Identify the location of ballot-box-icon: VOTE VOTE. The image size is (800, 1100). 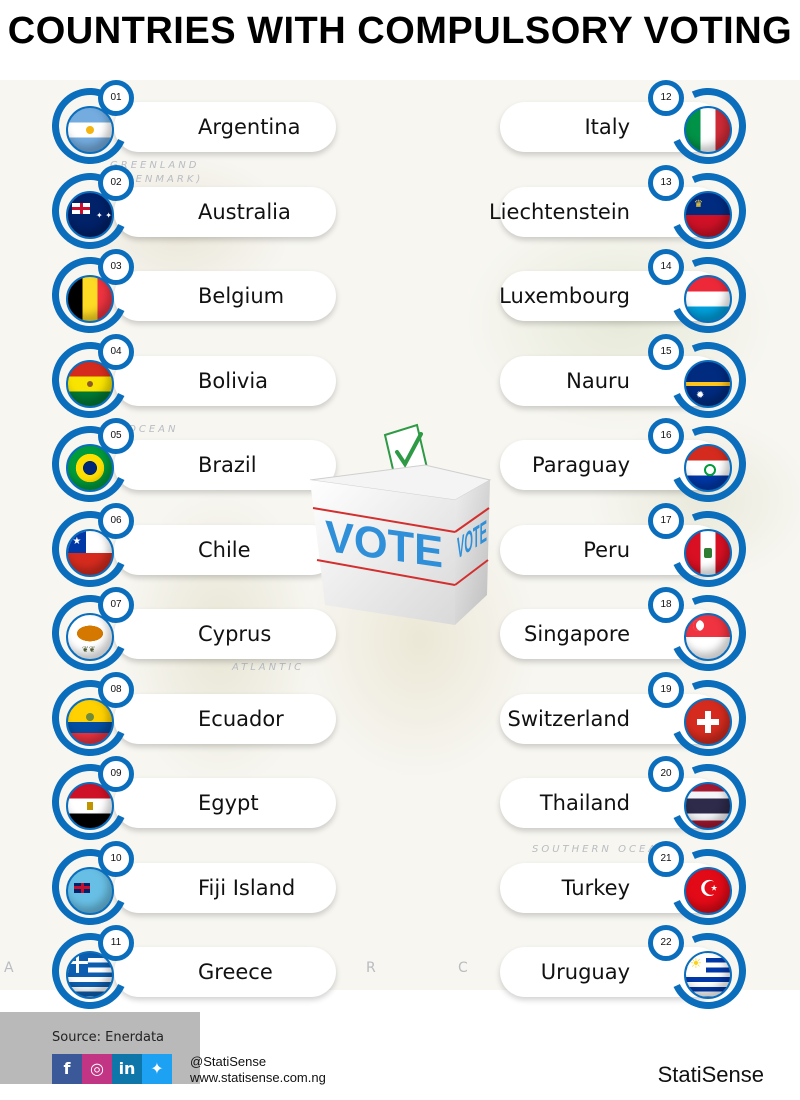
(400, 524).